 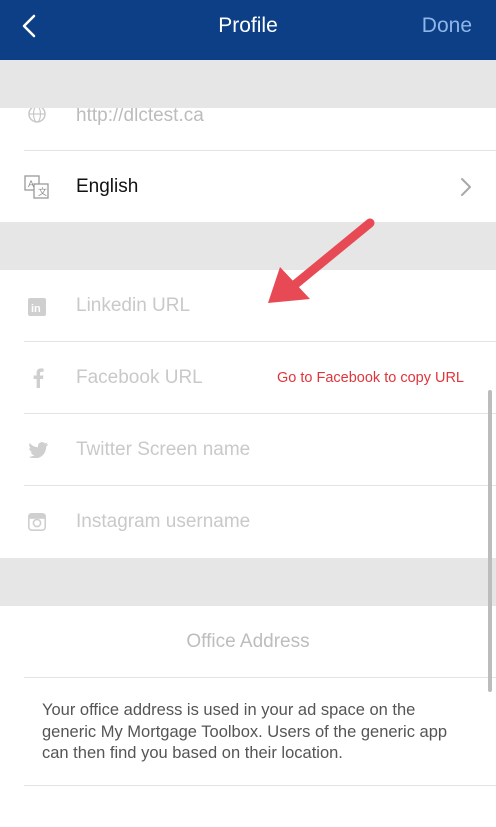 What do you see at coordinates (466, 187) in the screenshot?
I see `chevron-right-icon` at bounding box center [466, 187].